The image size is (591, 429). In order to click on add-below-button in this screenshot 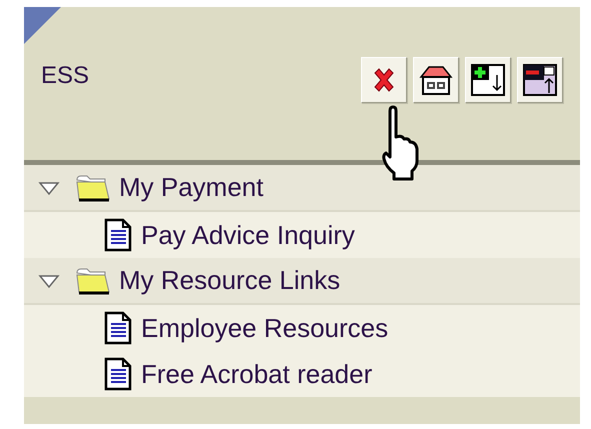, I will do `click(488, 80)`.